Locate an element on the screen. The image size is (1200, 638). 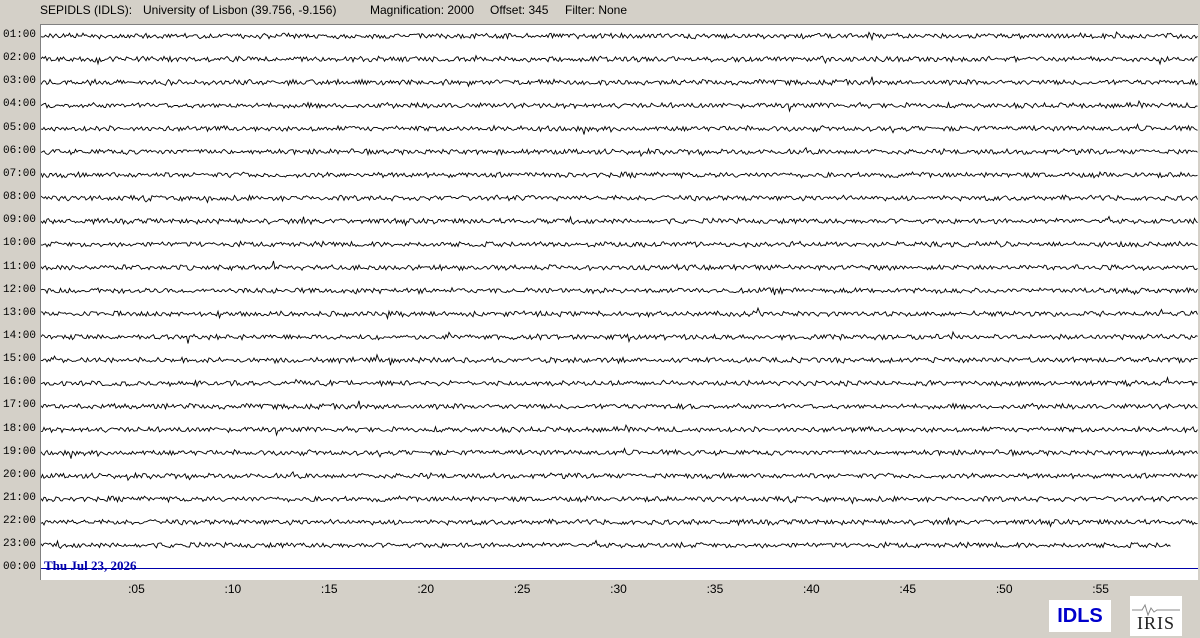
hour-label: 16:00 is located at coordinates (20, 382).